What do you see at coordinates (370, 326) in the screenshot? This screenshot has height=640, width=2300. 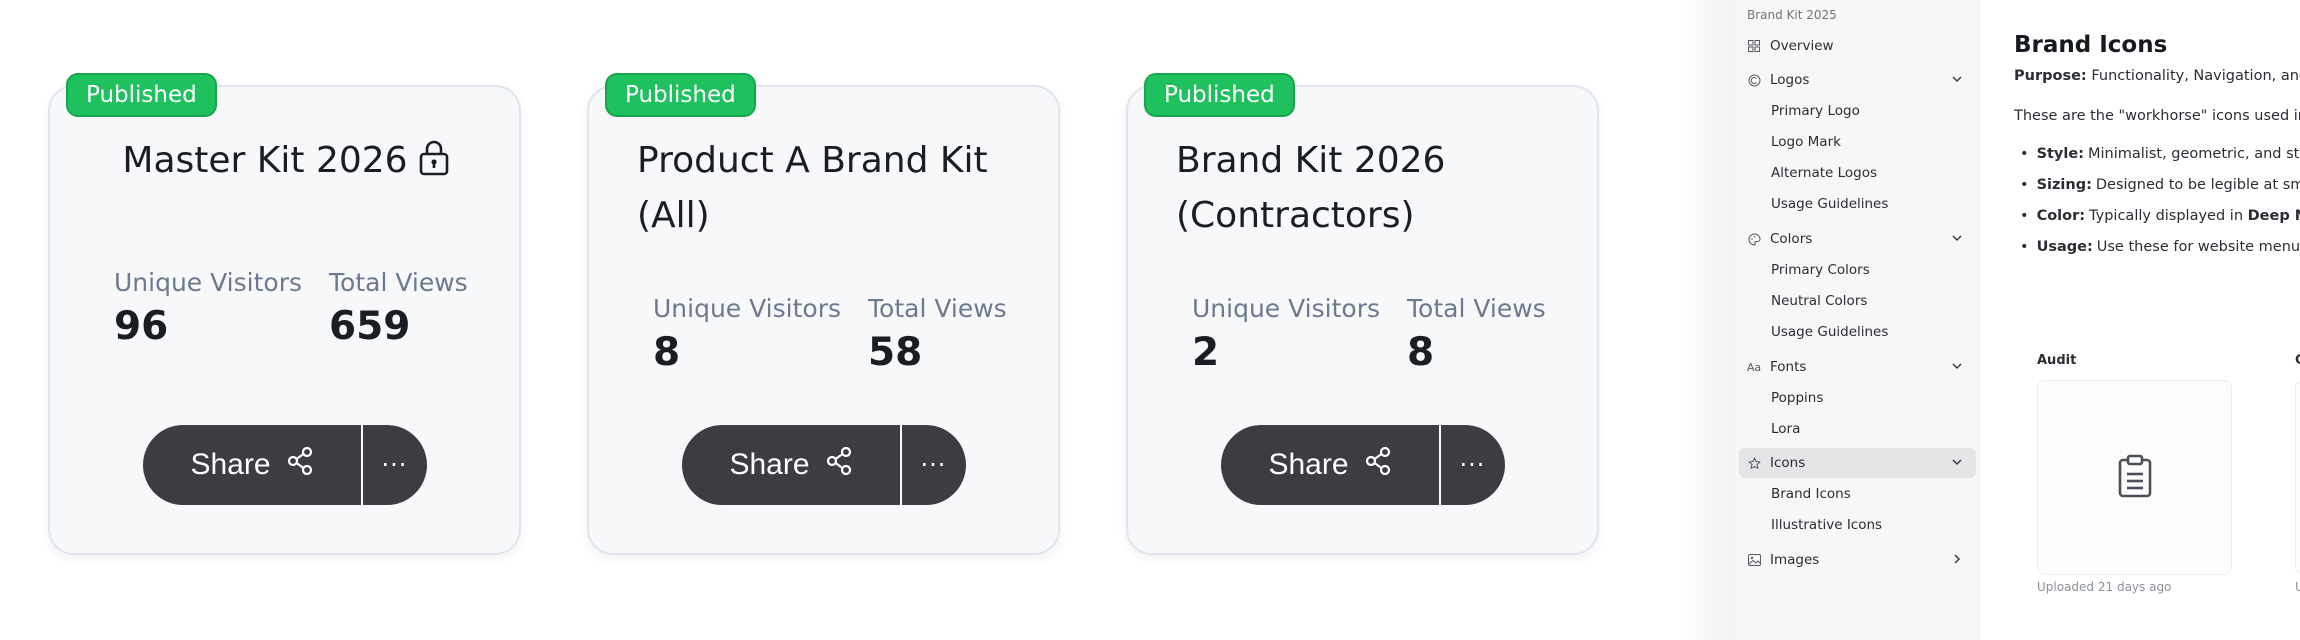 I see `stat-value: 659` at bounding box center [370, 326].